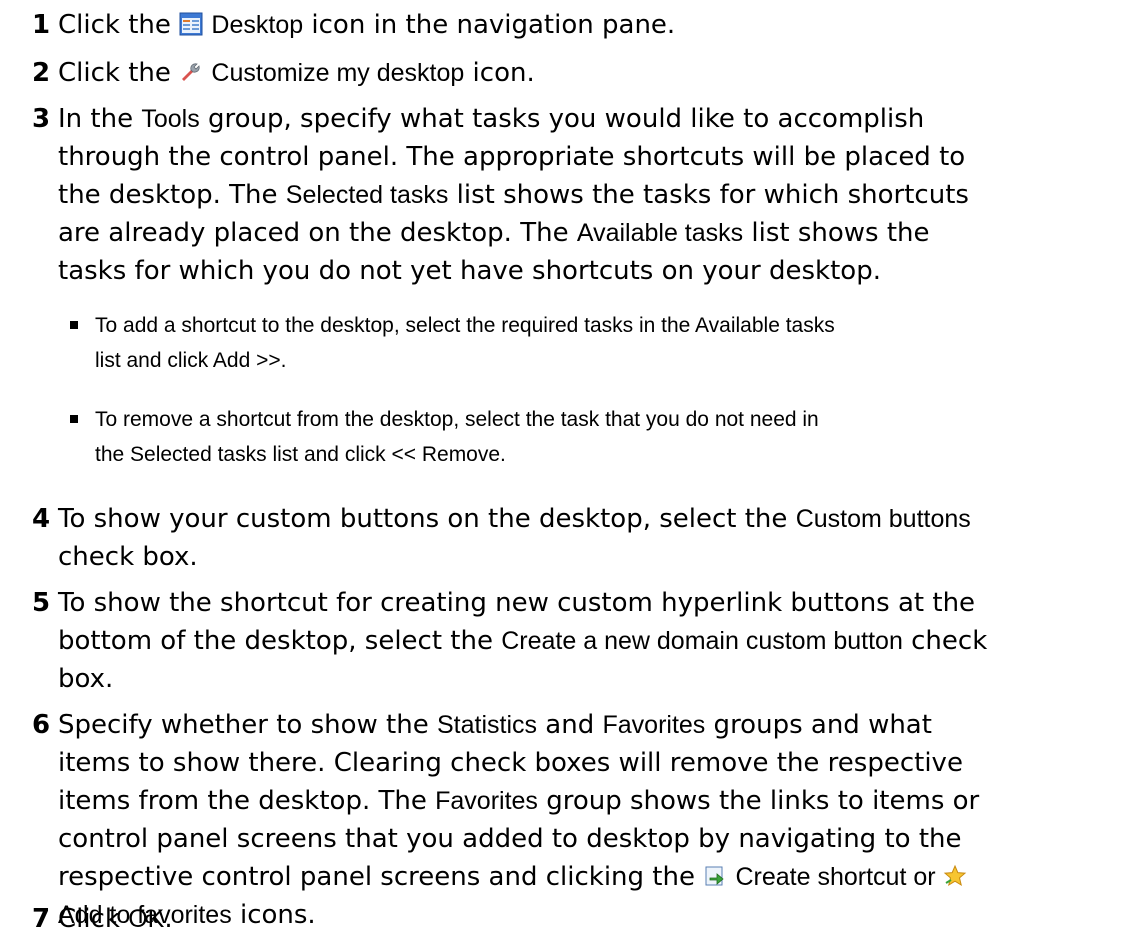 This screenshot has width=1146, height=944. I want to click on step-text: Click the Customize my desktop icon., so click(296, 73).